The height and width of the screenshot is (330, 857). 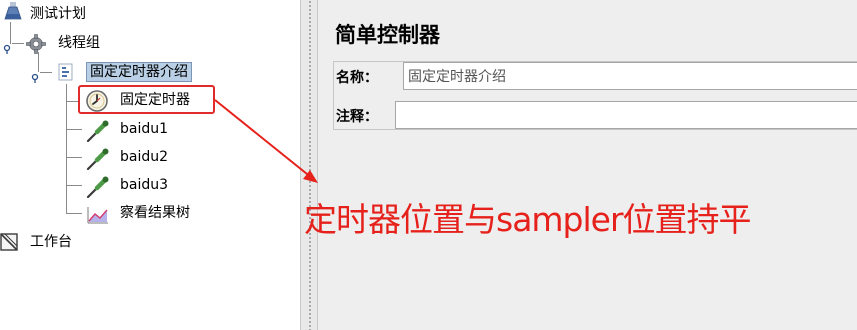 What do you see at coordinates (79, 43) in the screenshot?
I see `tree-label-thread-group: 线程组` at bounding box center [79, 43].